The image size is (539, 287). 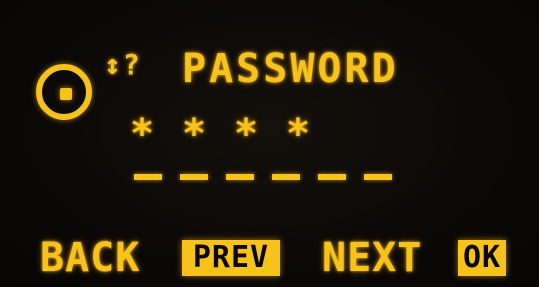 What do you see at coordinates (231, 258) in the screenshot?
I see `prev-button: PREV` at bounding box center [231, 258].